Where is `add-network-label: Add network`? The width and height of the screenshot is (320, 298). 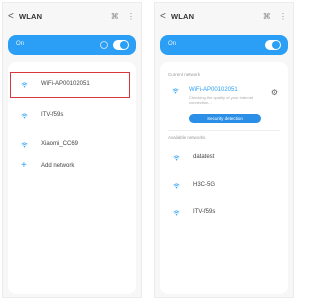 add-network-label: Add network is located at coordinates (58, 166).